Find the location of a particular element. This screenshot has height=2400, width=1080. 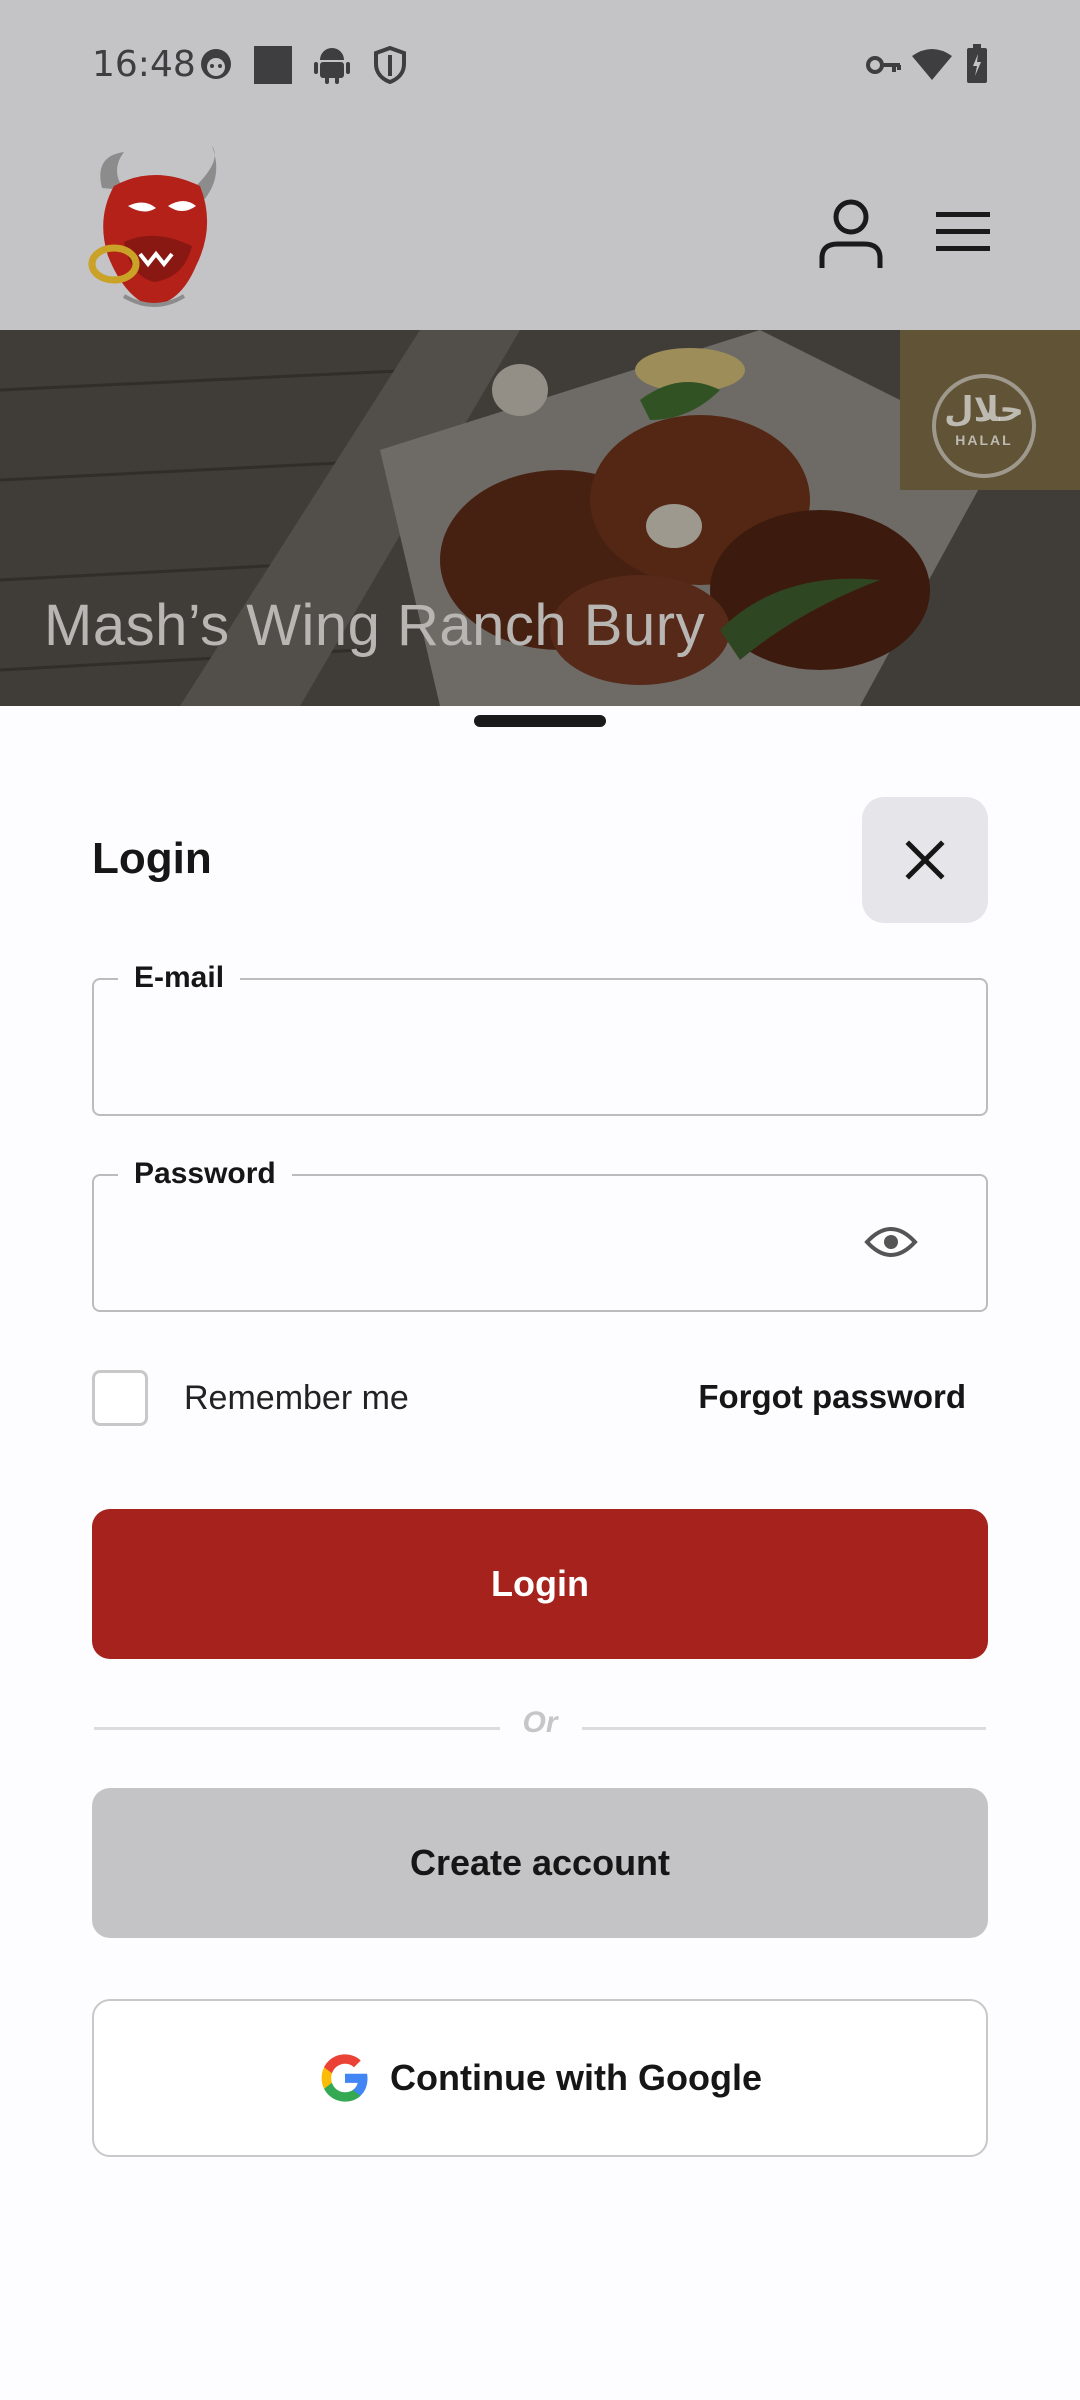

drag-handle is located at coordinates (540, 721).